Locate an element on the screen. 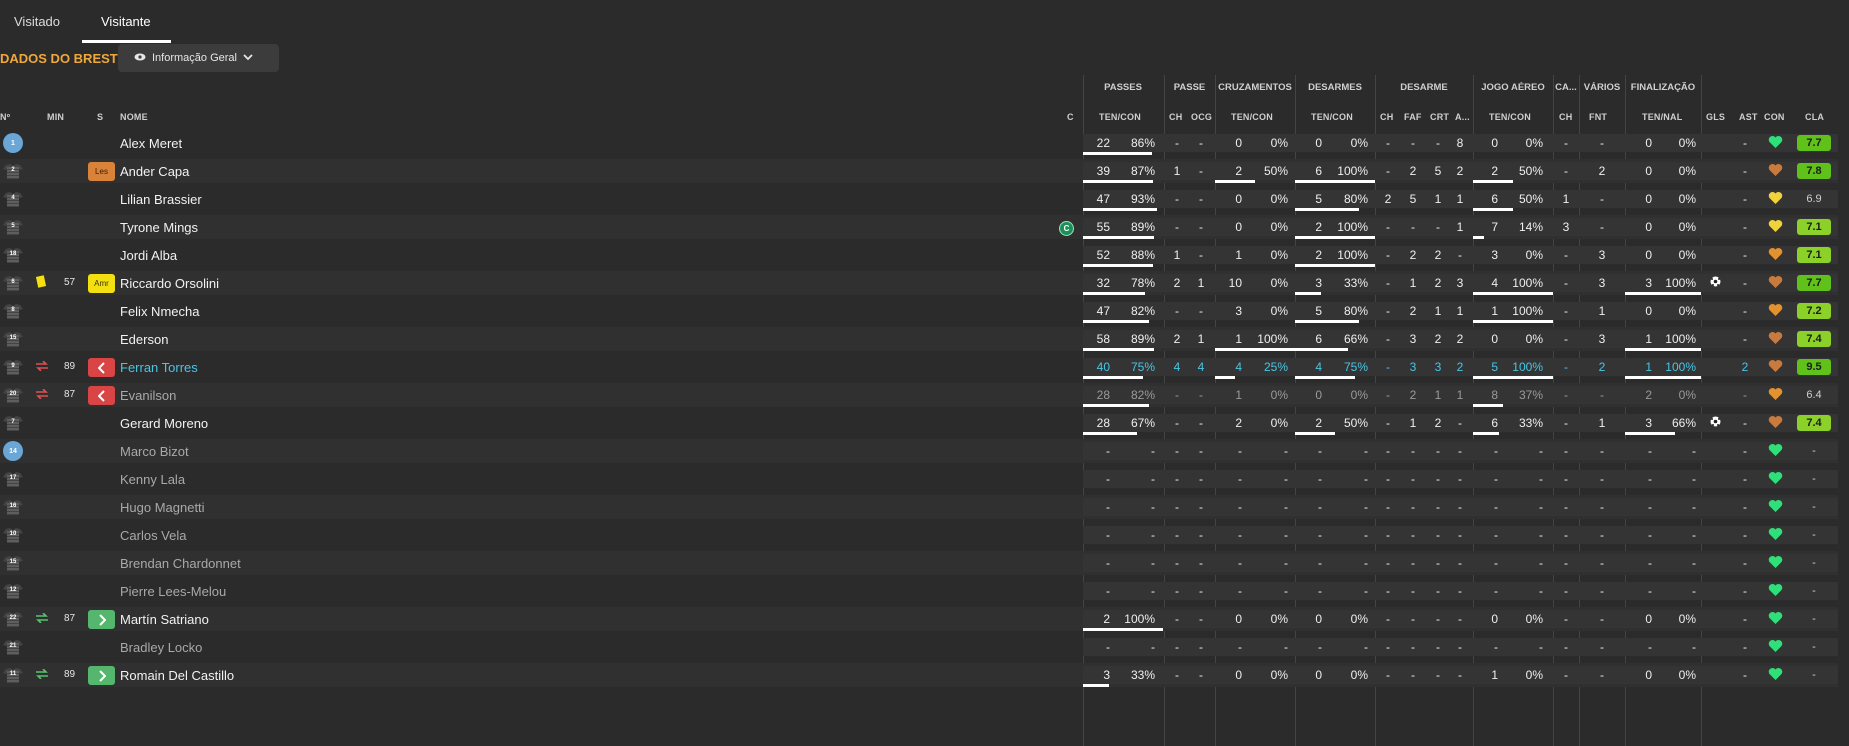 Image resolution: width=1849 pixels, height=746 pixels. col-cruzamentos: TEN/CON is located at coordinates (1252, 117).